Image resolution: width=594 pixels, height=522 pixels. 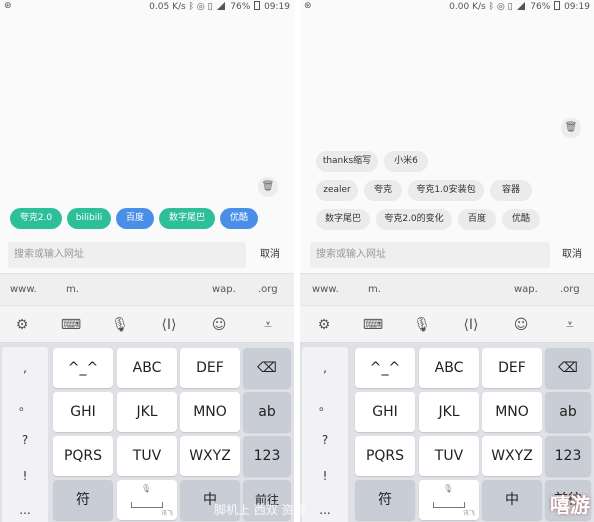 What do you see at coordinates (570, 505) in the screenshot?
I see `brand-logo: 嘻游` at bounding box center [570, 505].